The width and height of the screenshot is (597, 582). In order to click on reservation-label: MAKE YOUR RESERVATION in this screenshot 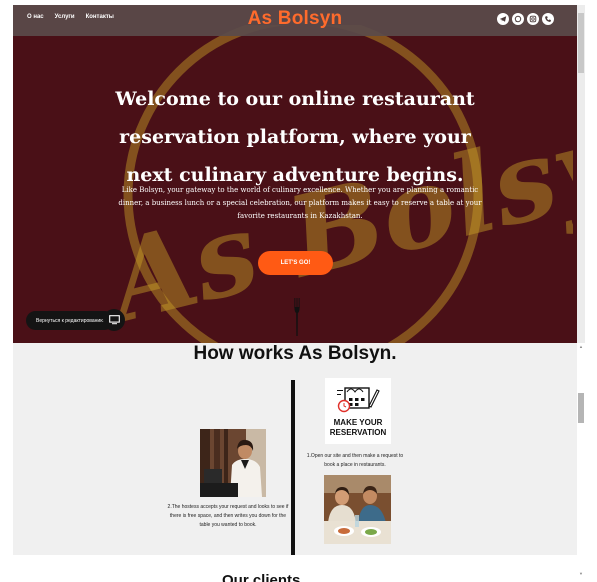, I will do `click(358, 427)`.